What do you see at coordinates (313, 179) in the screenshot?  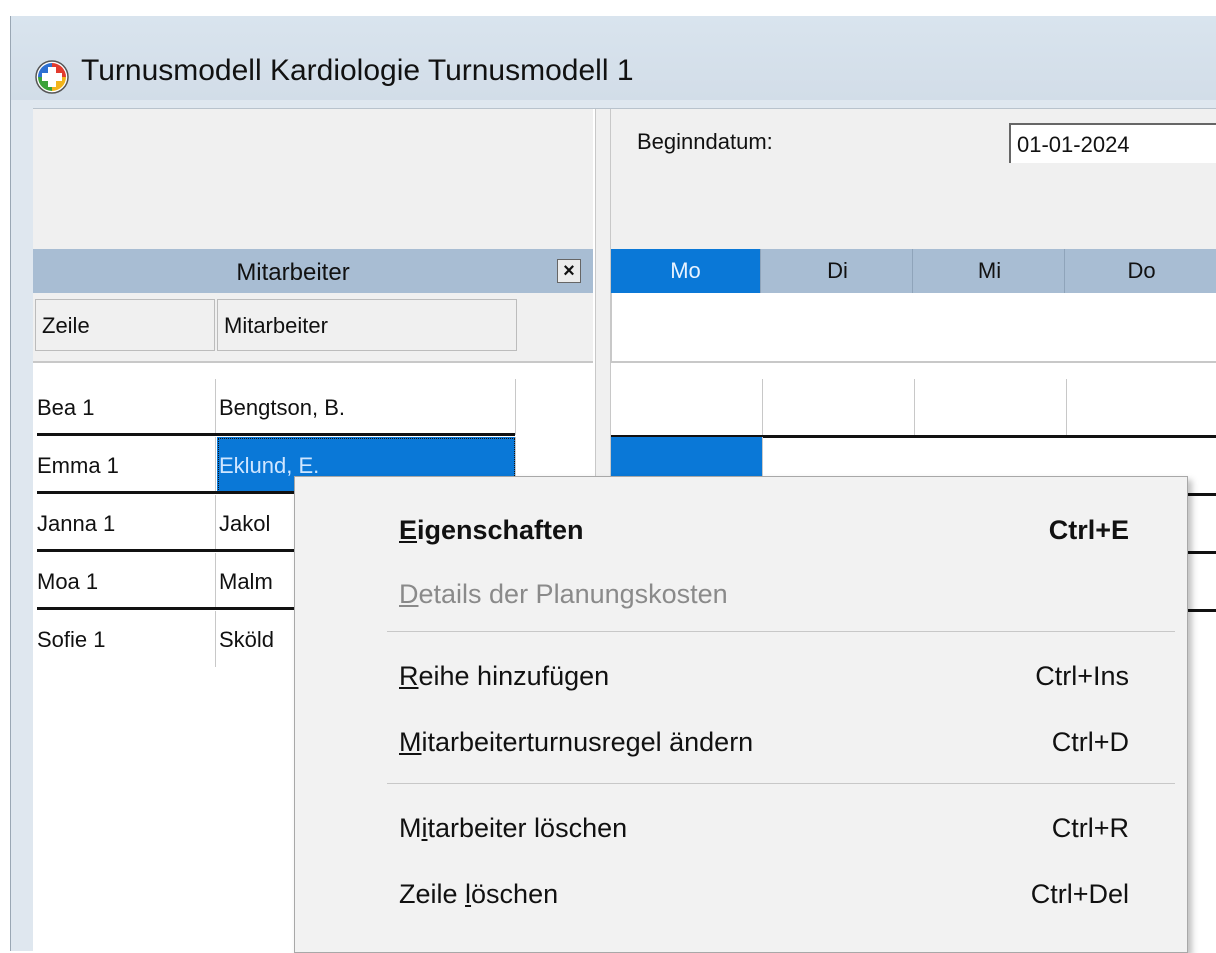 I see `employee-panel-top` at bounding box center [313, 179].